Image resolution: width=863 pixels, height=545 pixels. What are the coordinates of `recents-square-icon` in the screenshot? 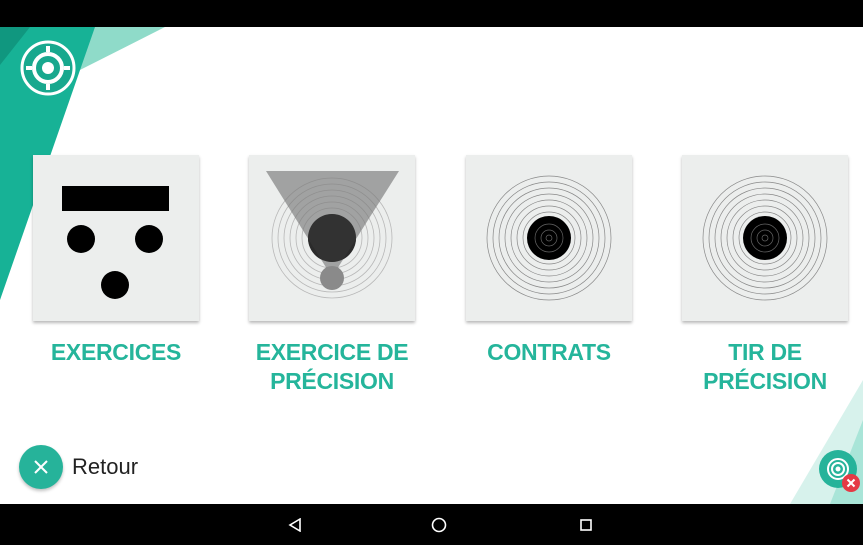 It's located at (586, 525).